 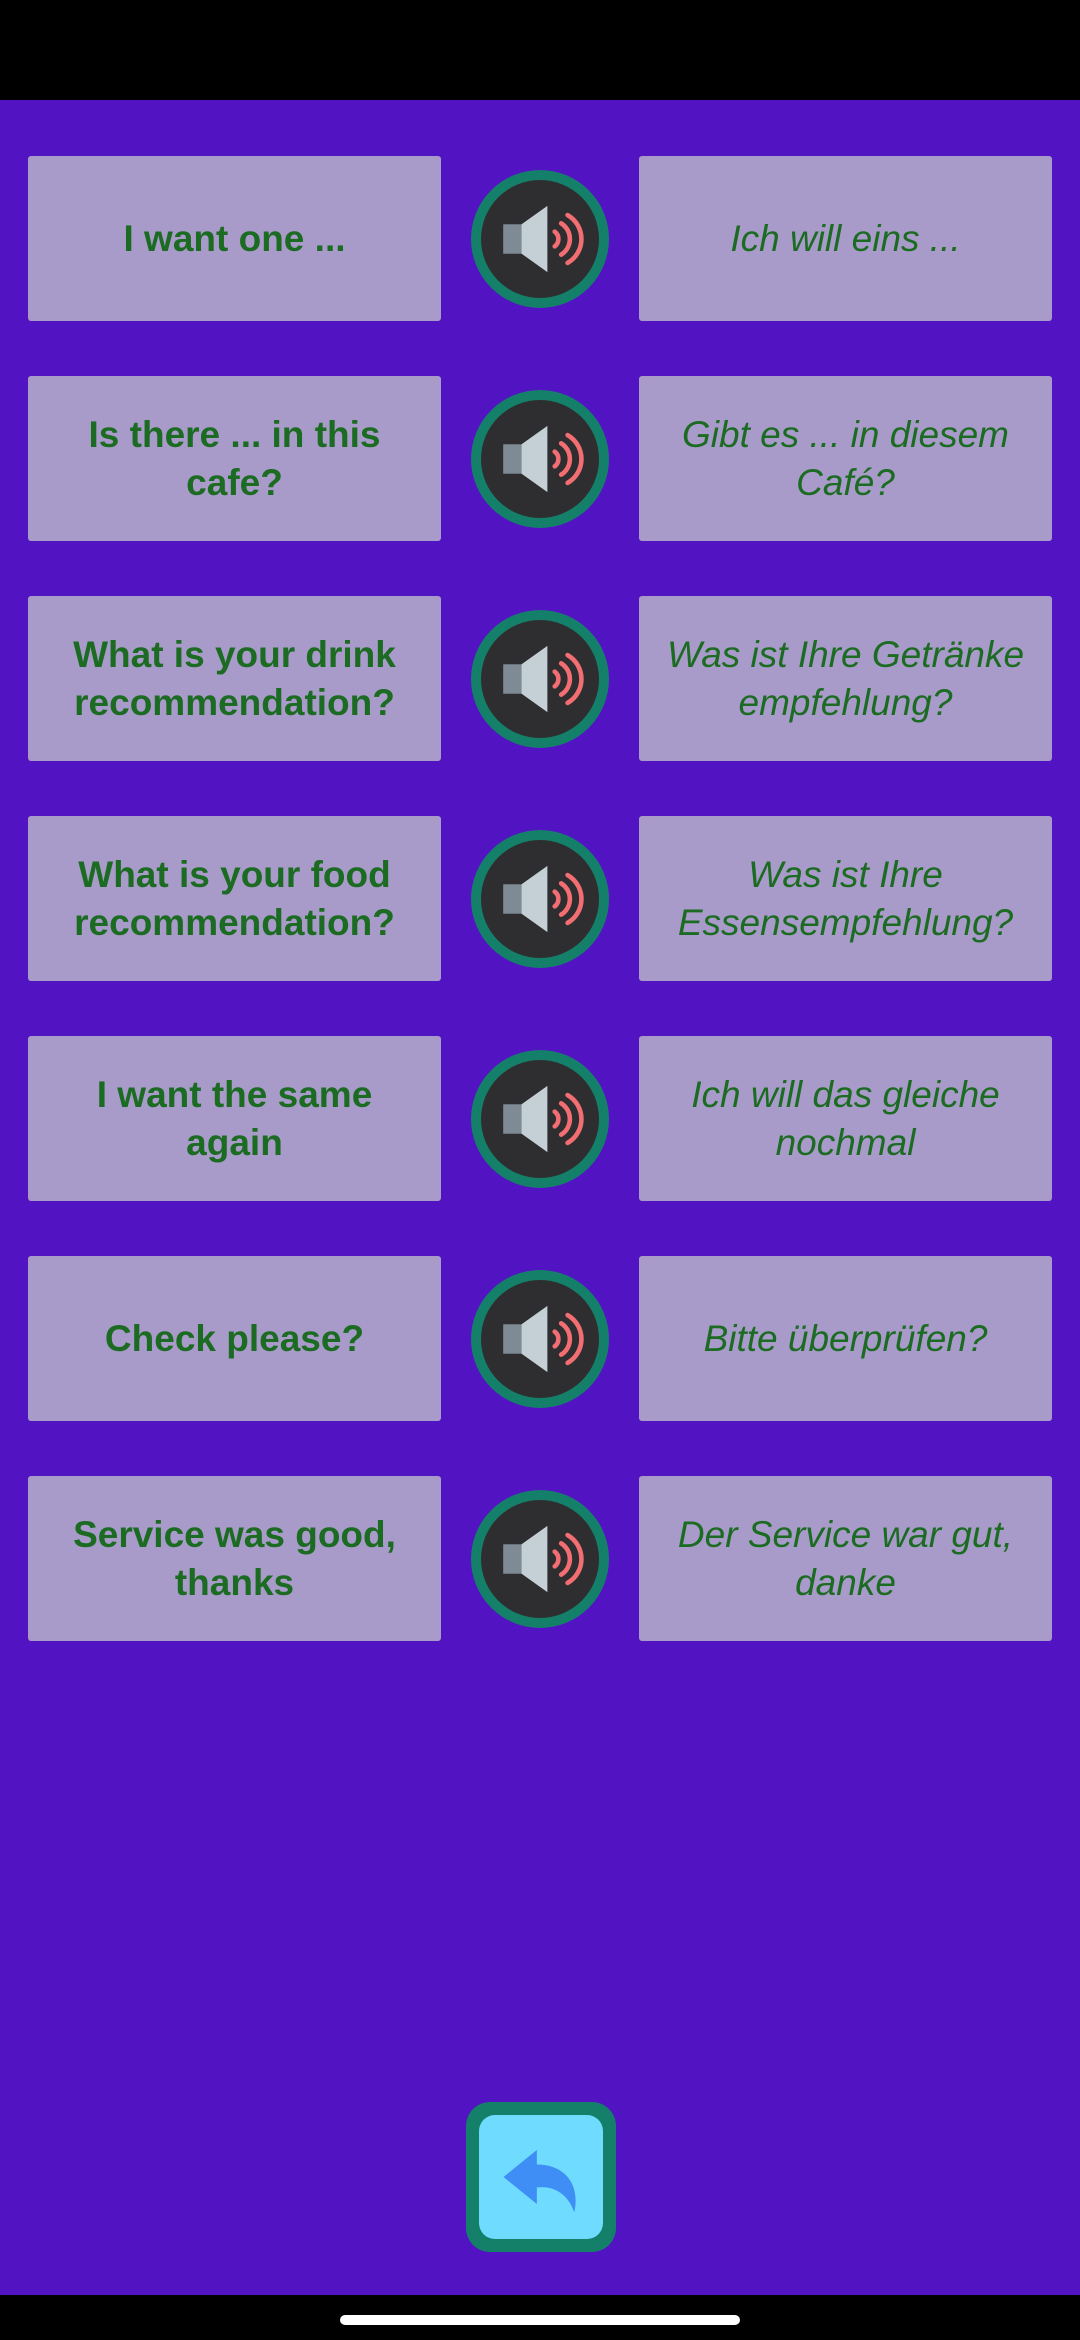 I want to click on home-indicator, so click(x=540, y=2320).